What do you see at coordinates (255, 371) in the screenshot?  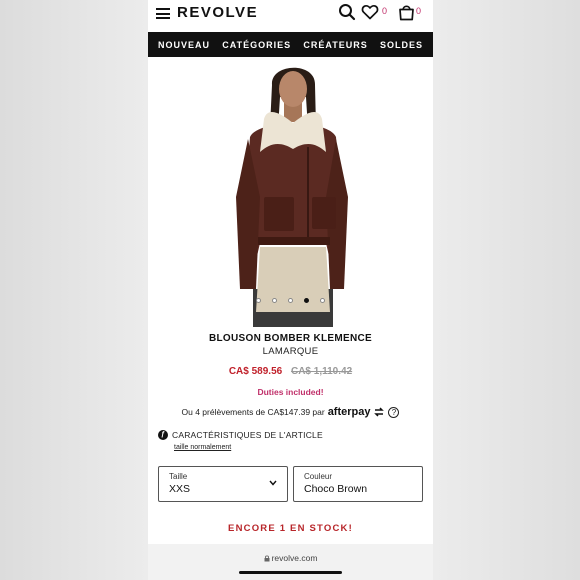 I see `sale-price: CA$ 589.56` at bounding box center [255, 371].